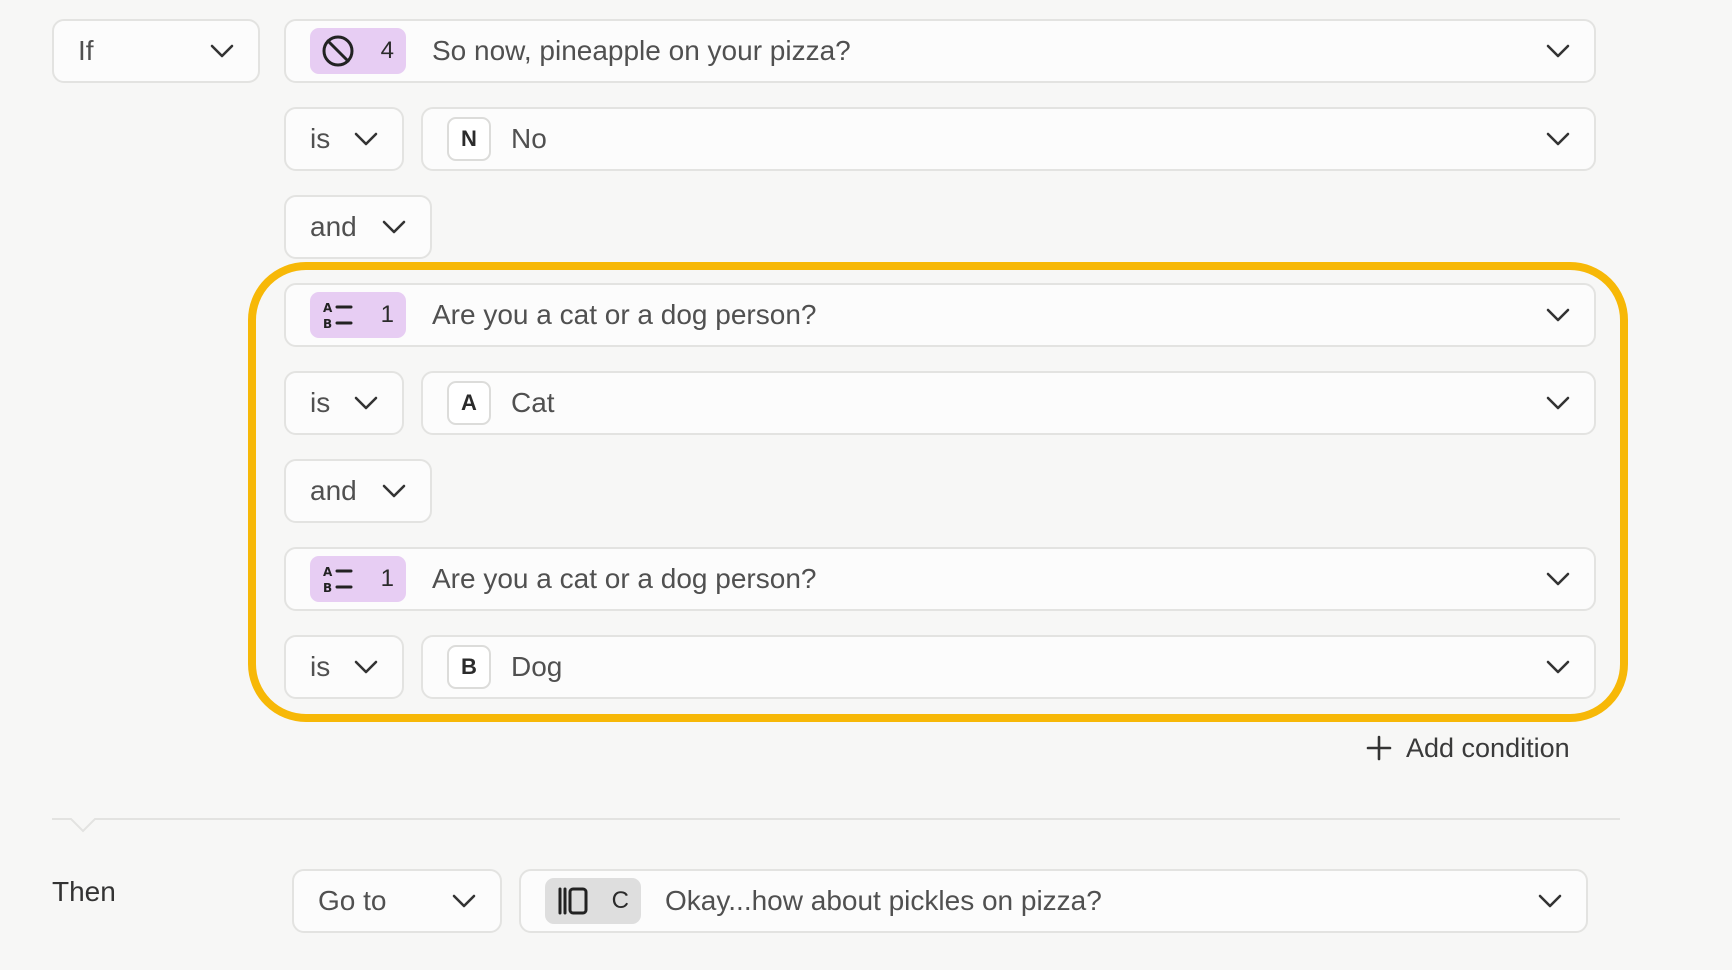  Describe the element at coordinates (358, 51) in the screenshot. I see `question-badge: 4` at that location.